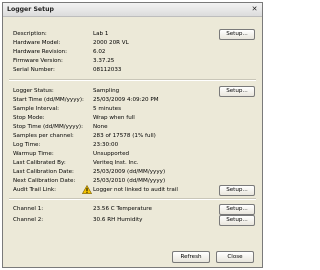  What do you see at coordinates (235, 257) in the screenshot?
I see `close-button: Close` at bounding box center [235, 257].